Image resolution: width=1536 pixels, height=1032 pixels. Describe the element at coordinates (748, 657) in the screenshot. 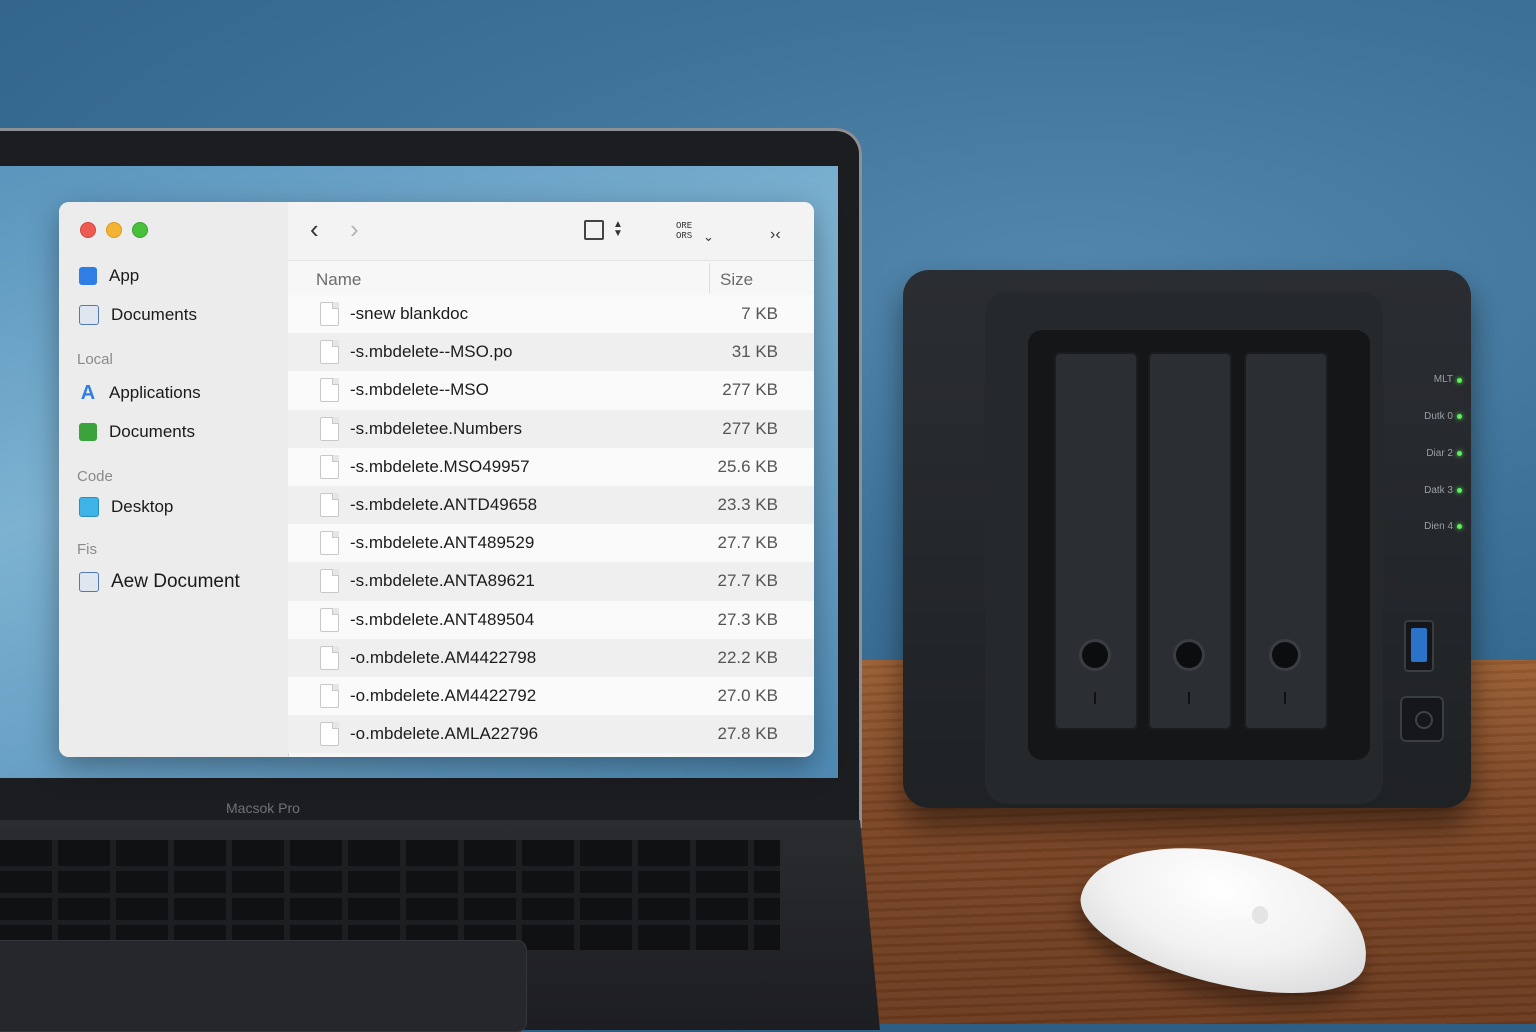

I see `file-size: 22.2 KB` at that location.